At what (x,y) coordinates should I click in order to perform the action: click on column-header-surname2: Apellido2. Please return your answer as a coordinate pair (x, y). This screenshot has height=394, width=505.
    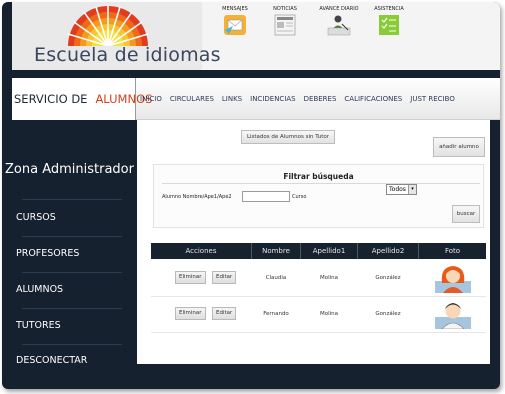
    Looking at the image, I should click on (388, 251).